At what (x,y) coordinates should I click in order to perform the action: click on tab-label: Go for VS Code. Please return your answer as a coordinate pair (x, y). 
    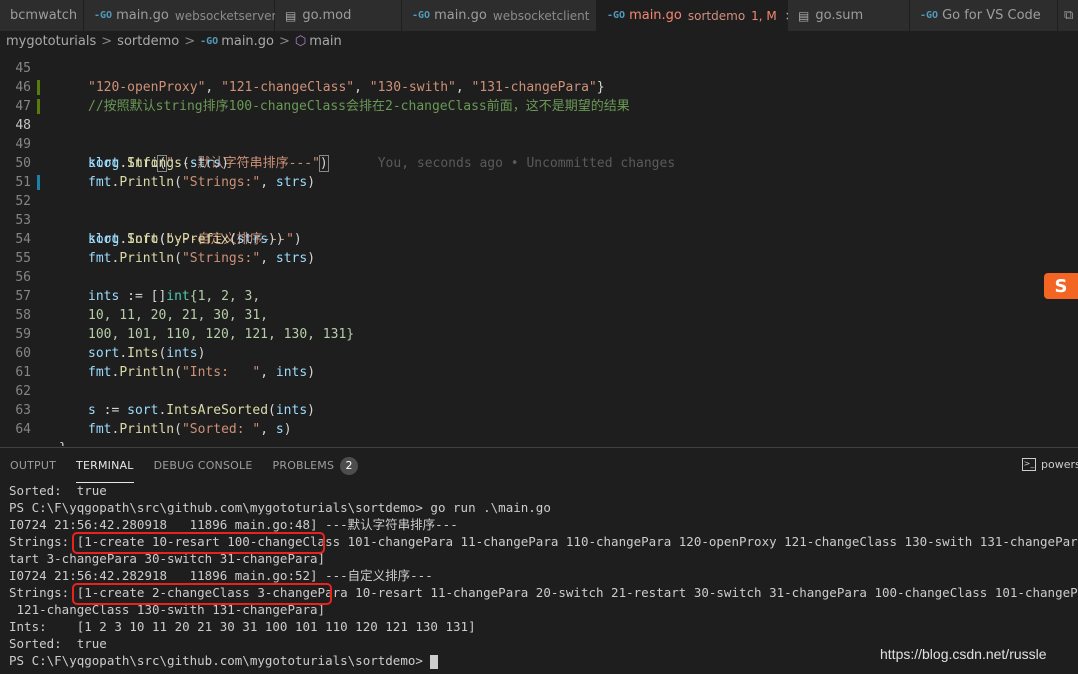
    Looking at the image, I should click on (991, 15).